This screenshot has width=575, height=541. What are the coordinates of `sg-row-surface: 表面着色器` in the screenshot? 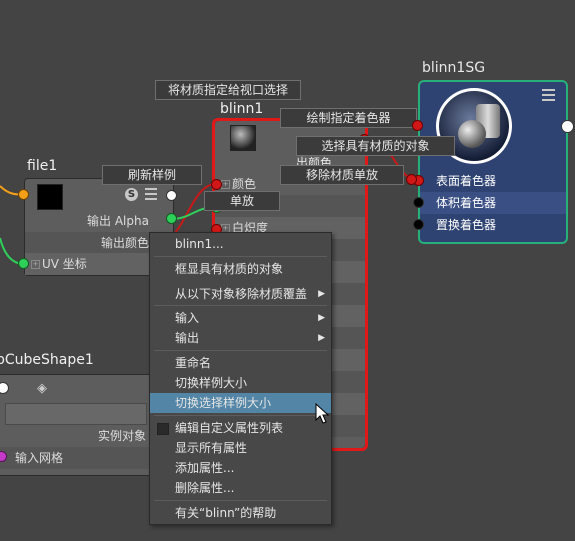 It's located at (493, 181).